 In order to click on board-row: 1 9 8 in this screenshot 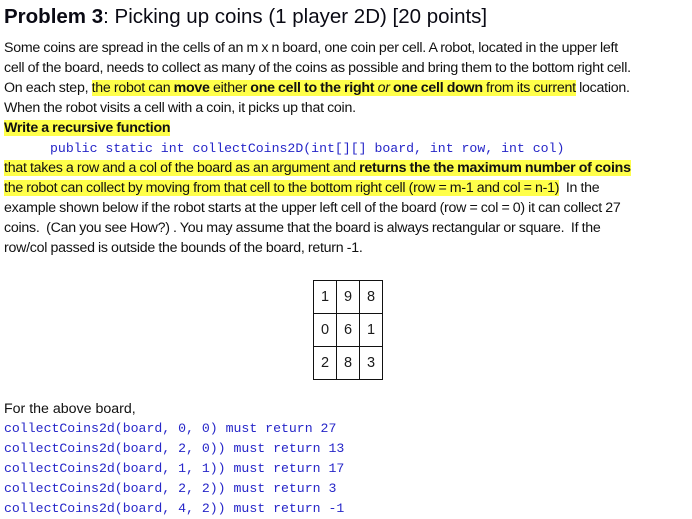, I will do `click(348, 297)`.